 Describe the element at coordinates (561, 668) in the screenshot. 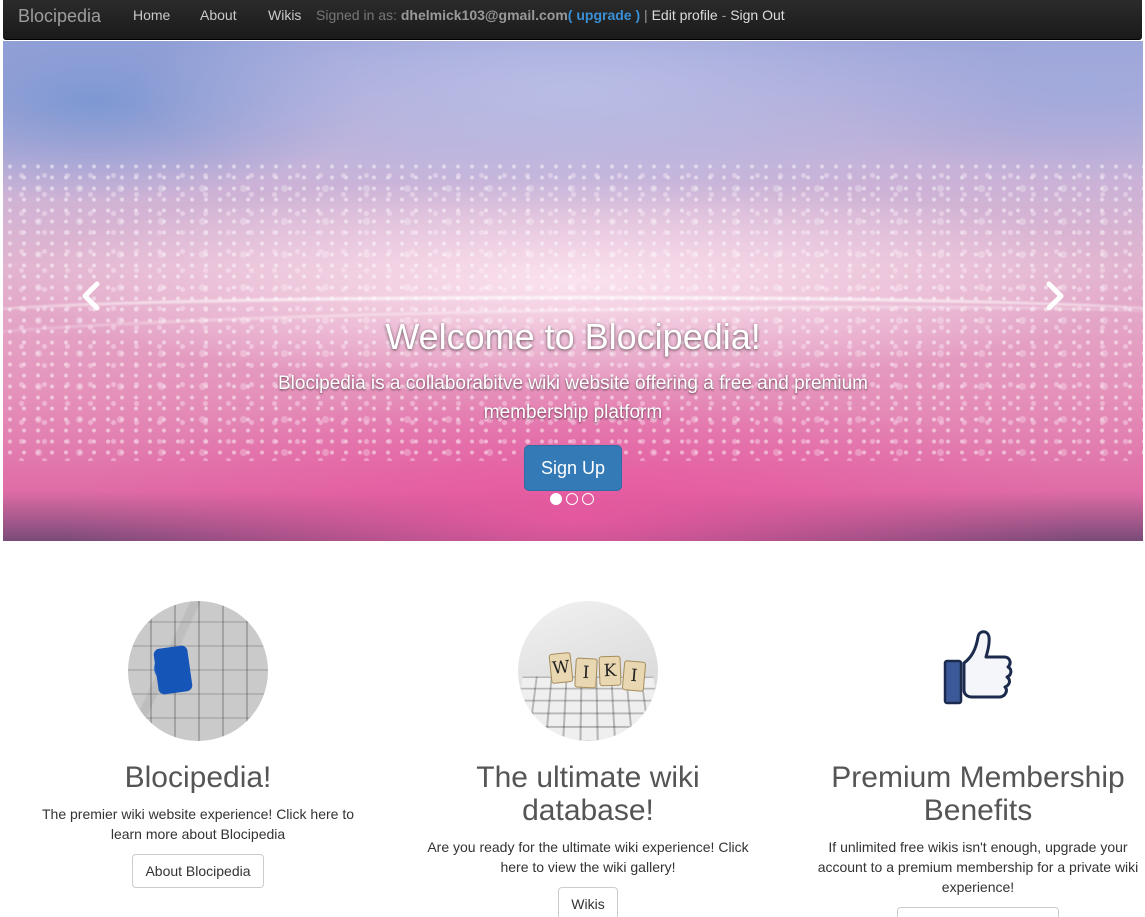

I see `wiki-block: W` at that location.